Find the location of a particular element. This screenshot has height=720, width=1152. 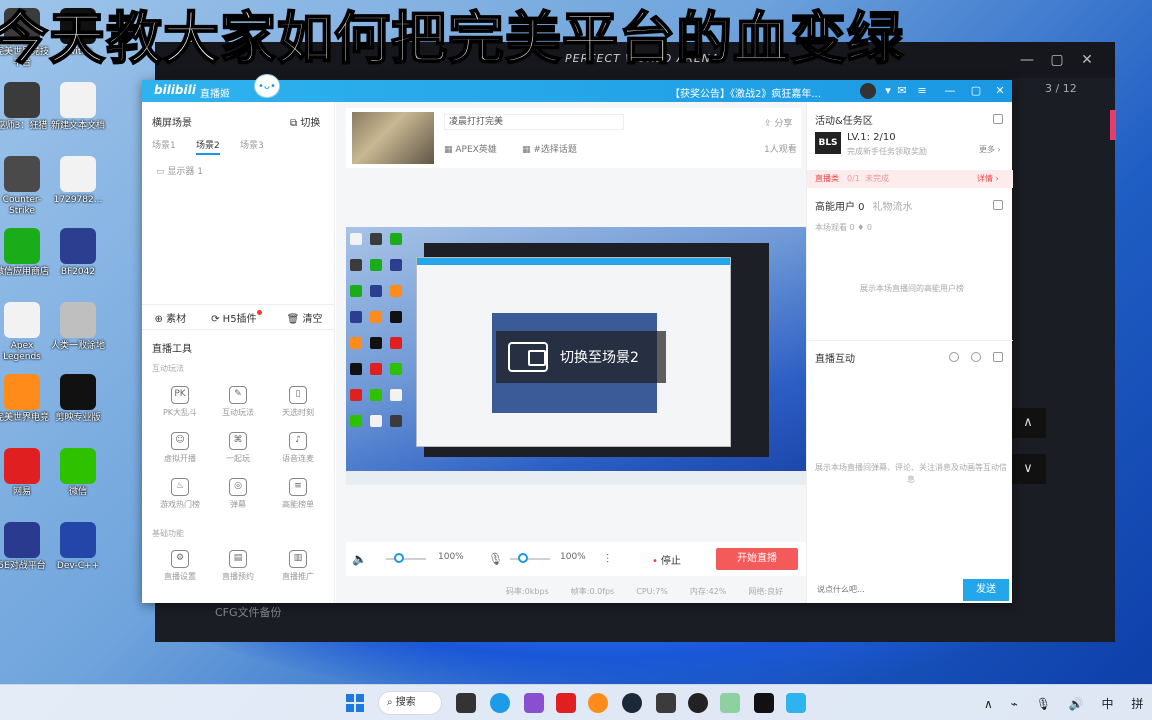

tab-gift-flow: 礼物流水 is located at coordinates (893, 207).